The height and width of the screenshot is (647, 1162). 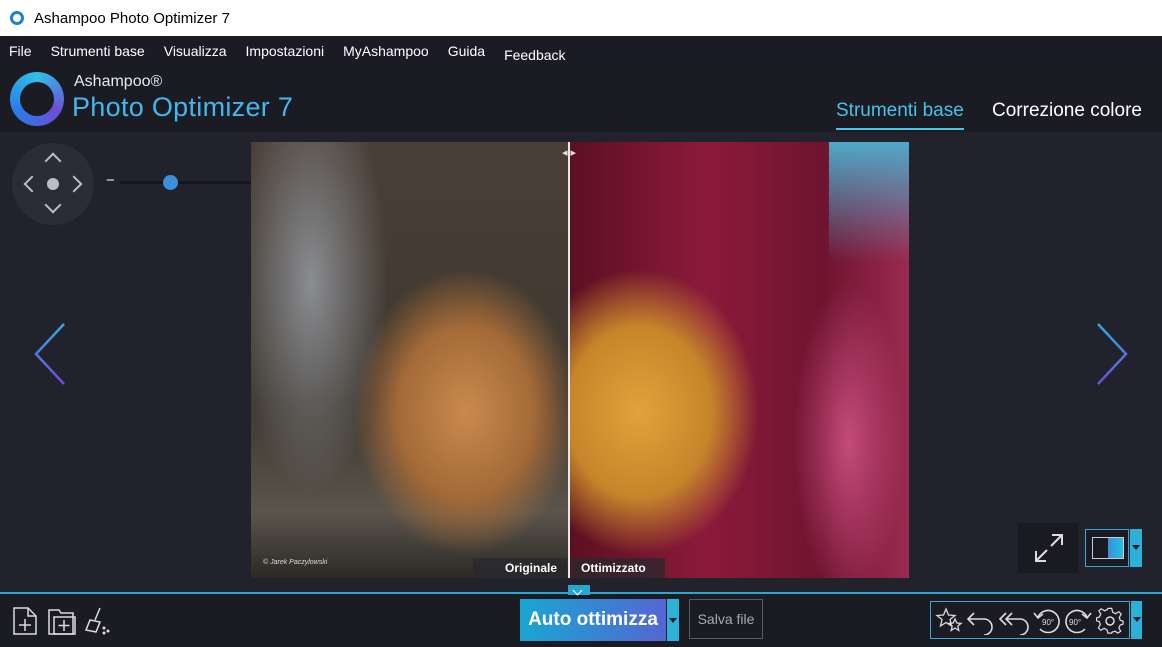 I want to click on clean-brush-icon, so click(x=98, y=621).